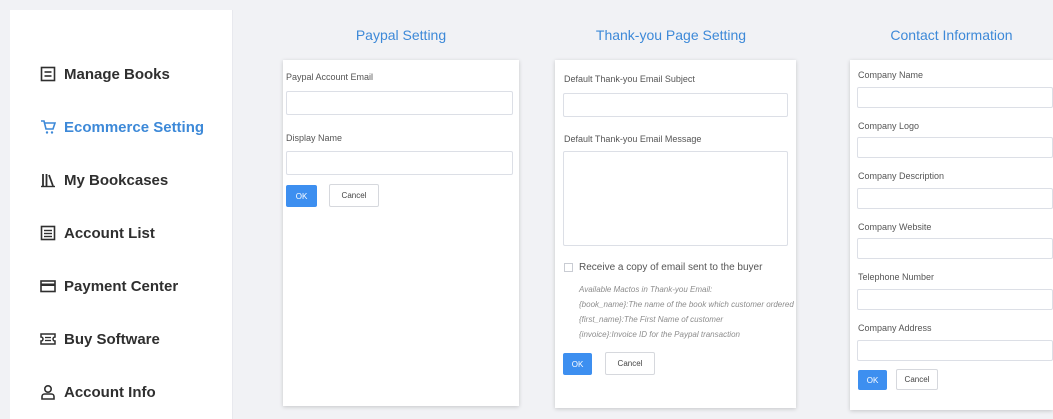 The height and width of the screenshot is (419, 1053). Describe the element at coordinates (901, 176) in the screenshot. I see `company-description-label: Company Description` at that location.